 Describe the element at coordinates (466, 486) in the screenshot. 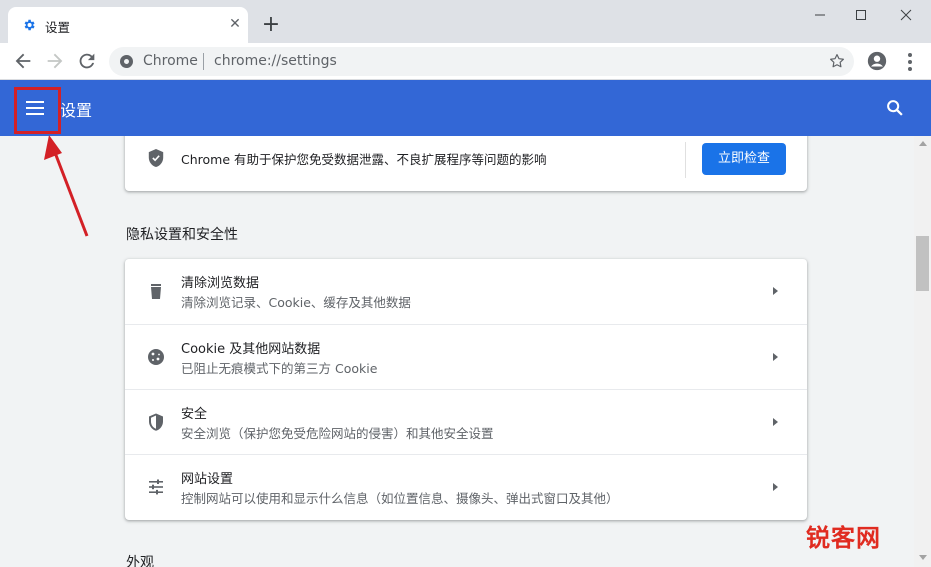

I see `list-item-site-settings: 网站设置 控制网站可以使用和显示什么信息（如位置信息、摄像头、弹出式窗口及其他）` at that location.